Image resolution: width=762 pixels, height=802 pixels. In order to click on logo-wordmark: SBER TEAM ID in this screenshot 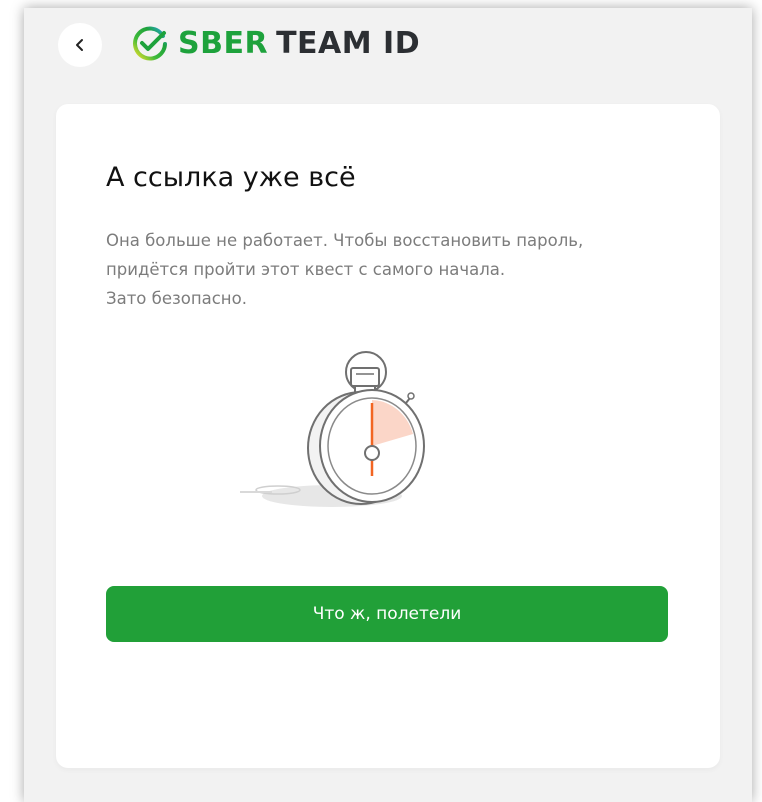, I will do `click(299, 44)`.